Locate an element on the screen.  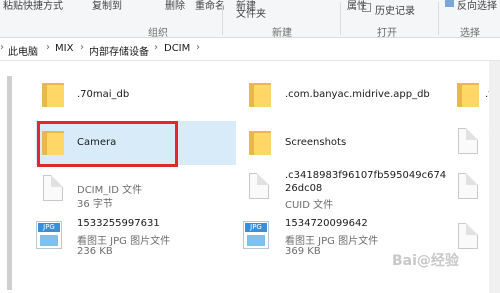
file-name-line2: 26dc08 is located at coordinates (304, 188).